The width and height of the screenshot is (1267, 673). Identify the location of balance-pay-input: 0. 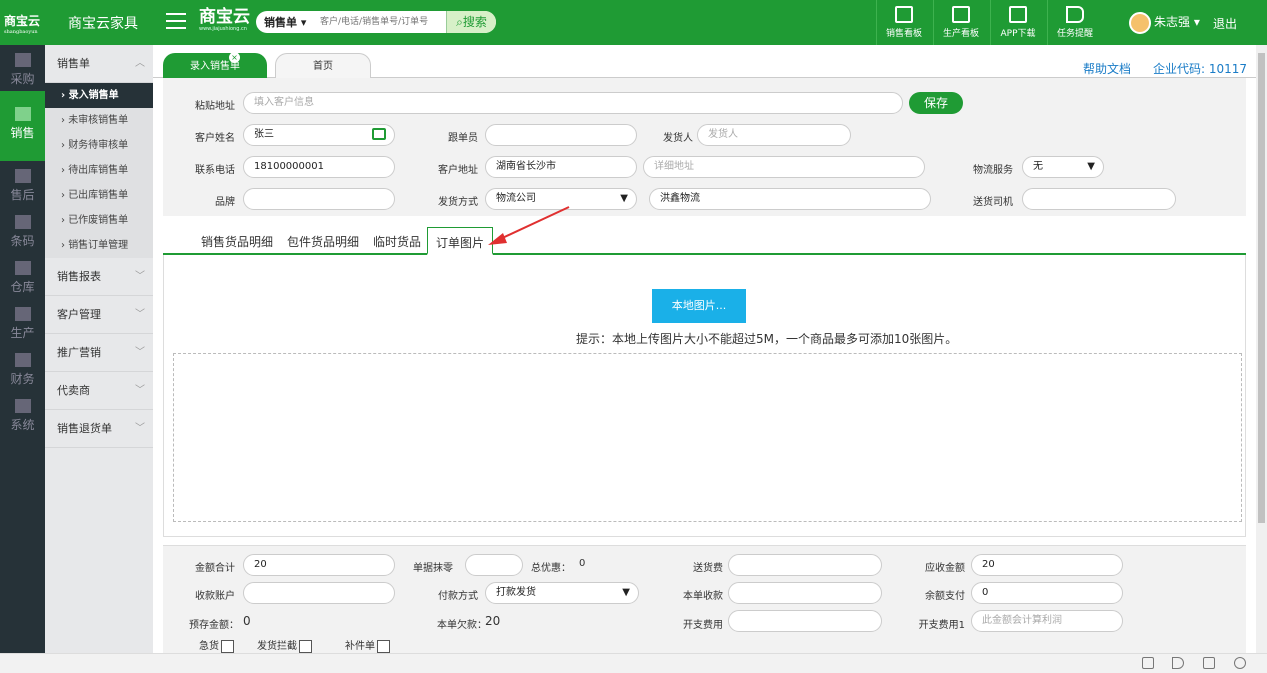
(1047, 593).